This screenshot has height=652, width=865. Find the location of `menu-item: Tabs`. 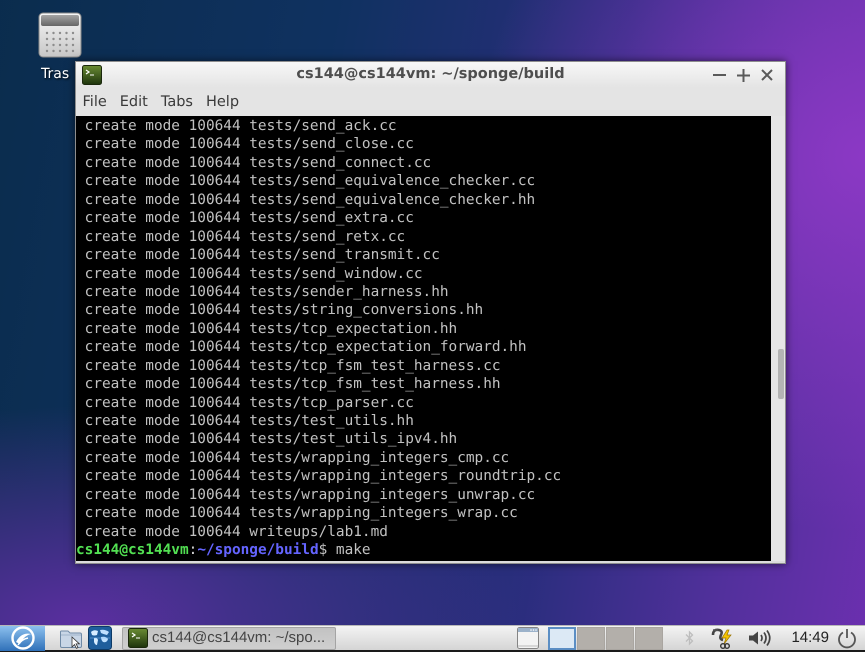

menu-item: Tabs is located at coordinates (177, 102).